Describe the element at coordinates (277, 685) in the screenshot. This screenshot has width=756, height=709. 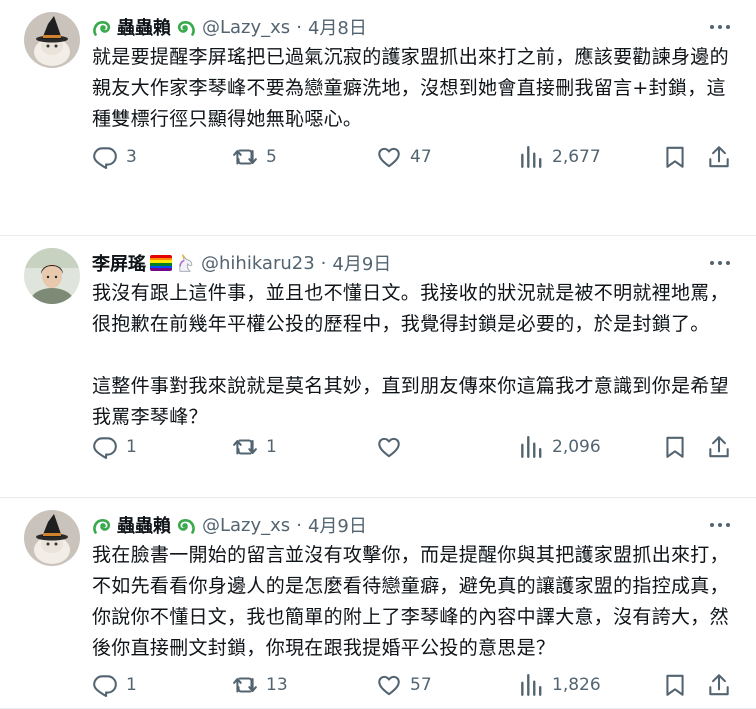
I see `retweet-count: 13` at that location.